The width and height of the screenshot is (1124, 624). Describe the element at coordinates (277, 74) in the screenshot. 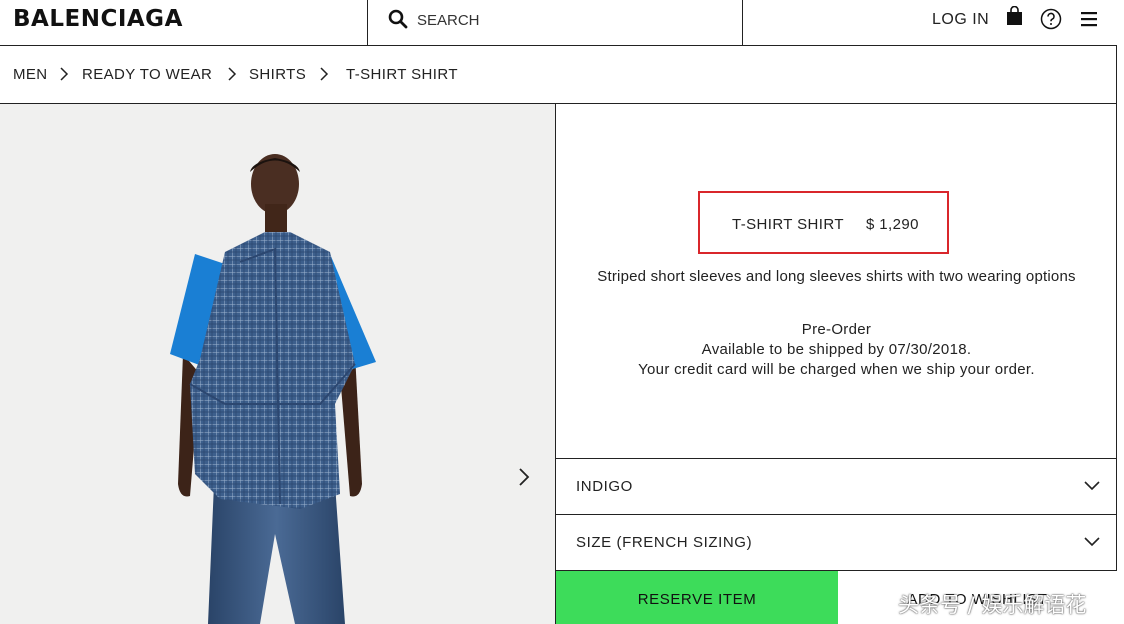

I see `breadcrumb-item-shirts: SHIRTS` at that location.